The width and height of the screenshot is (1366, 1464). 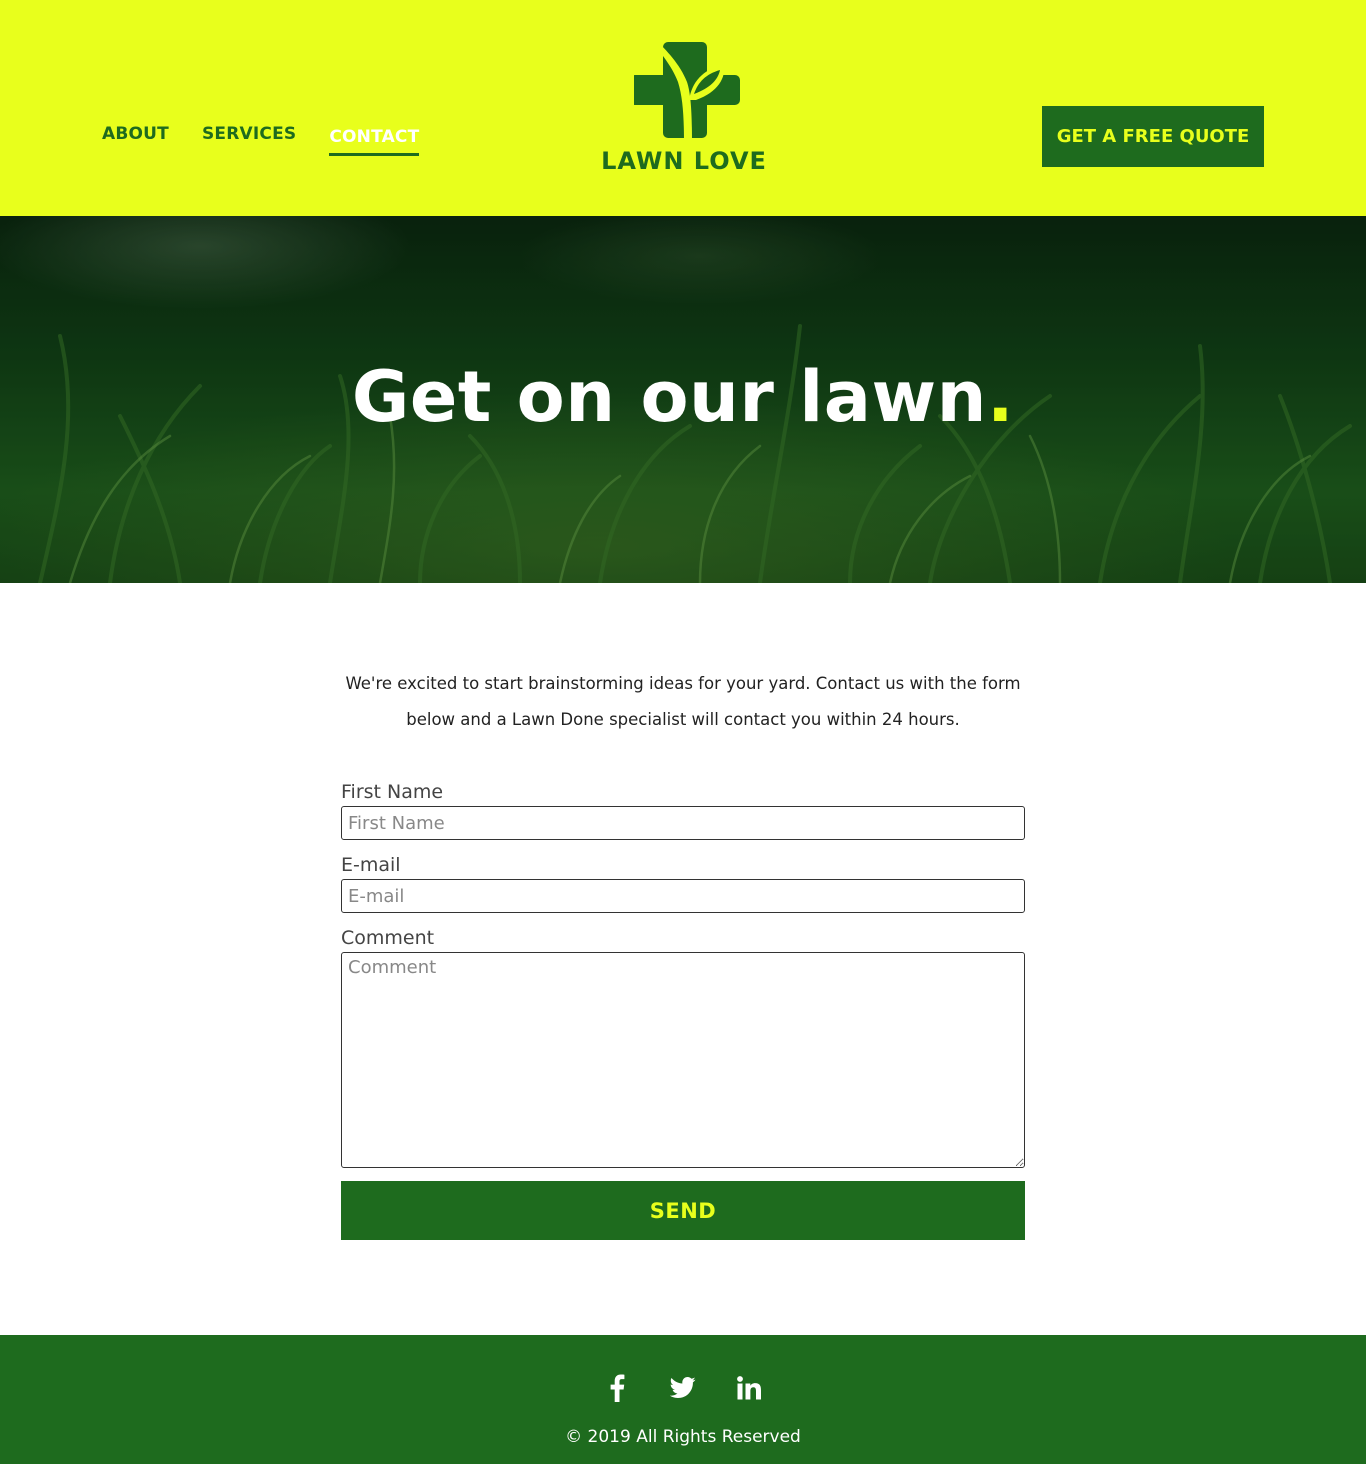 I want to click on social-links, so click(x=683, y=1388).